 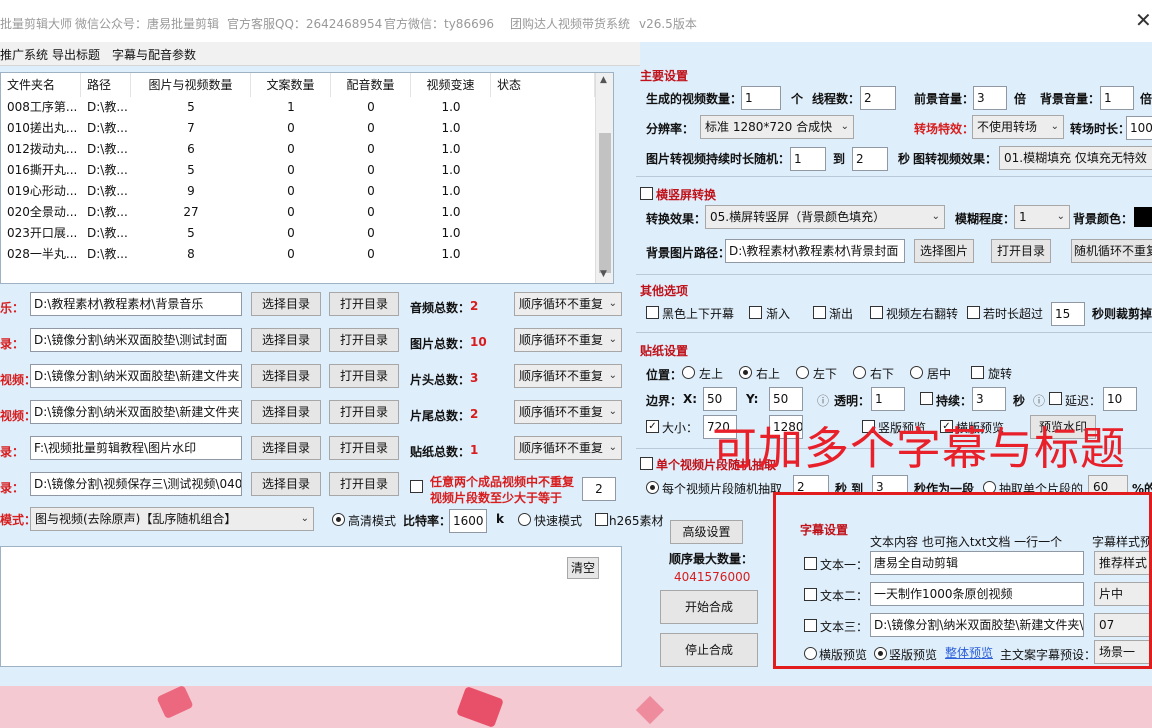 I want to click on hd-mode-radio, so click(x=338, y=519).